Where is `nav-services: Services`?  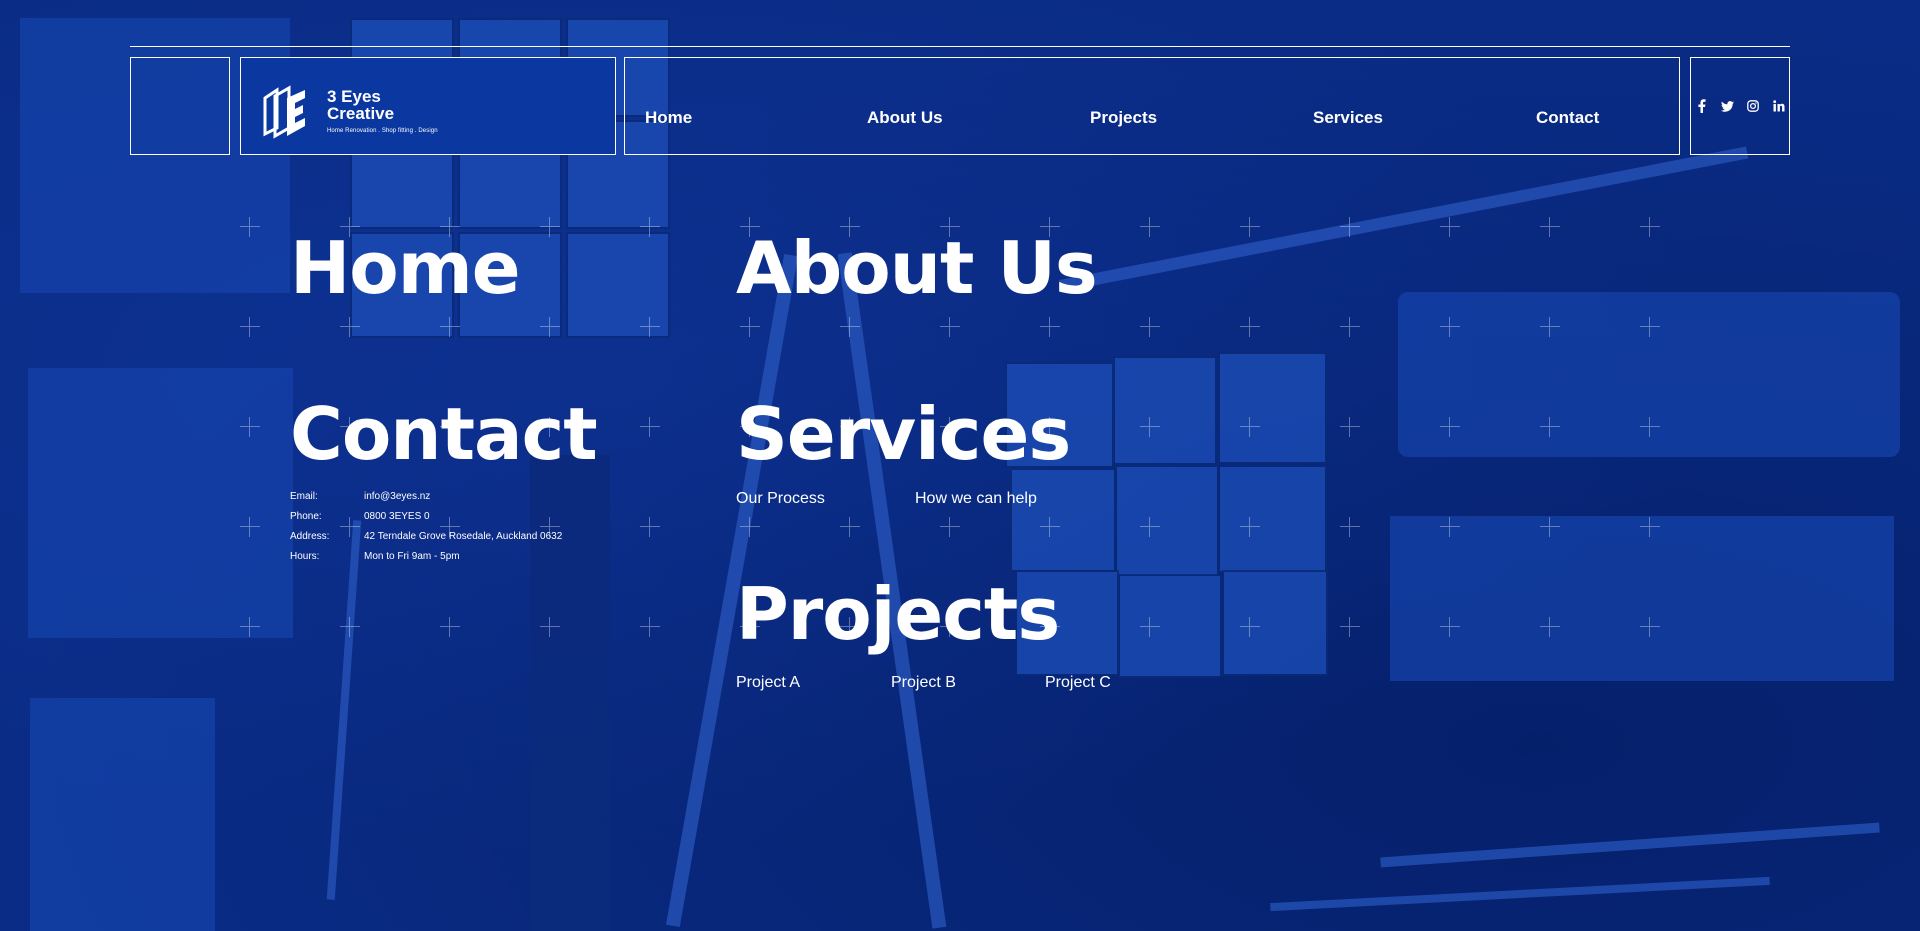
nav-services: Services is located at coordinates (1348, 118).